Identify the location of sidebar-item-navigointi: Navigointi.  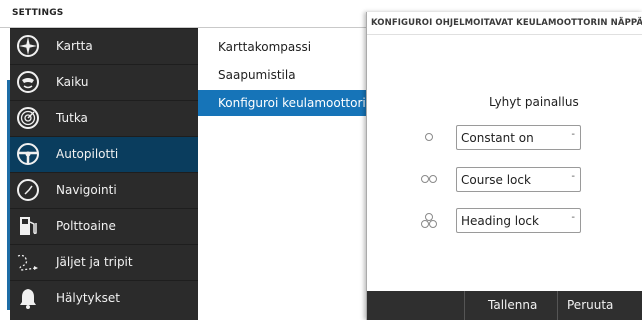
(104, 190).